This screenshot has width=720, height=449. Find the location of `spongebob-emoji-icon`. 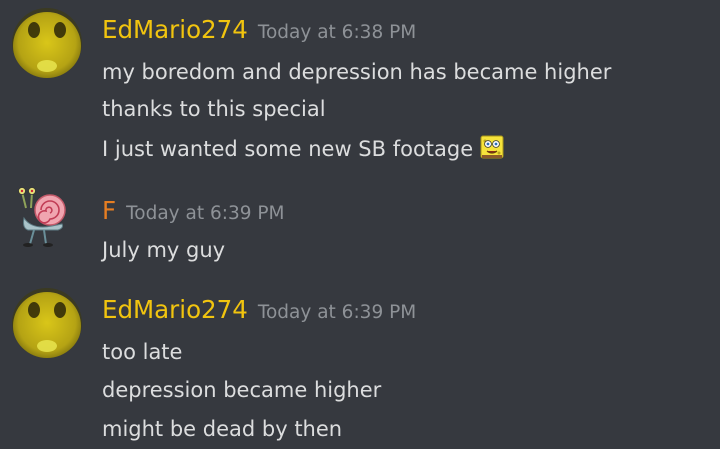

spongebob-emoji-icon is located at coordinates (492, 147).